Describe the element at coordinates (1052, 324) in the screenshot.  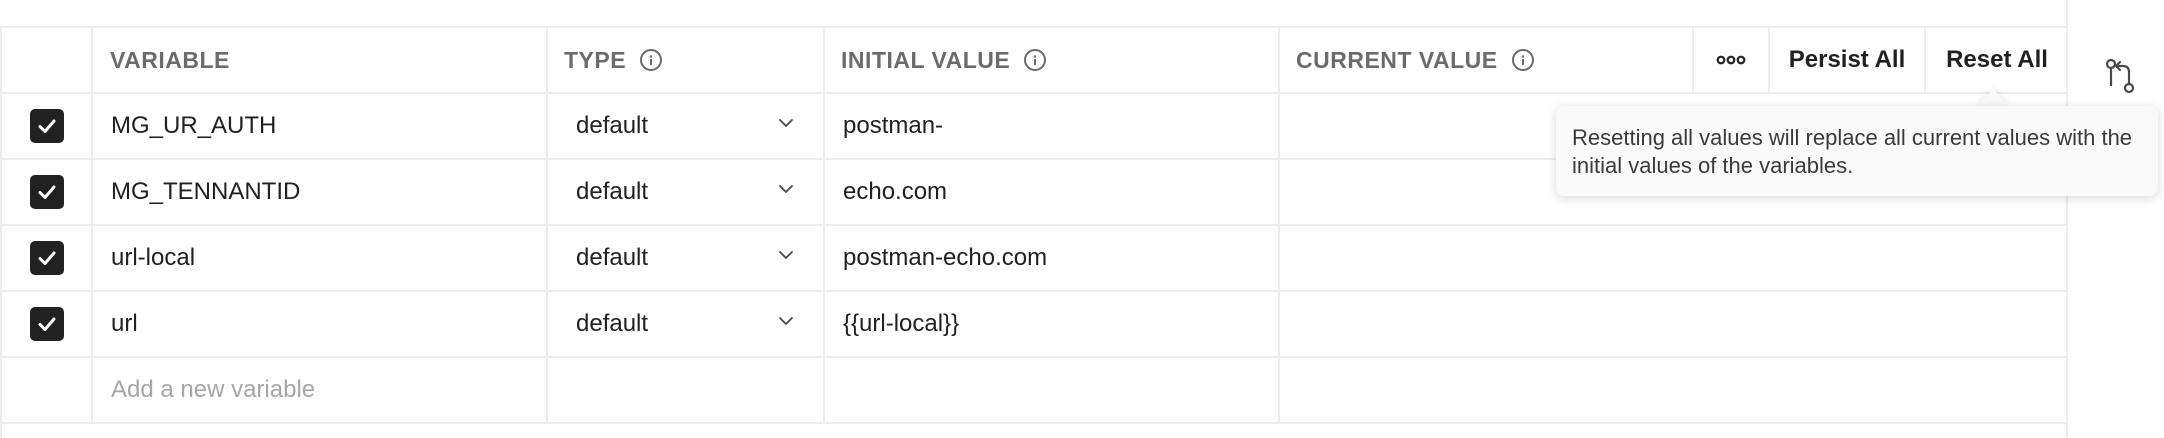
I see `initial-value-cell: {{url-local}}` at that location.